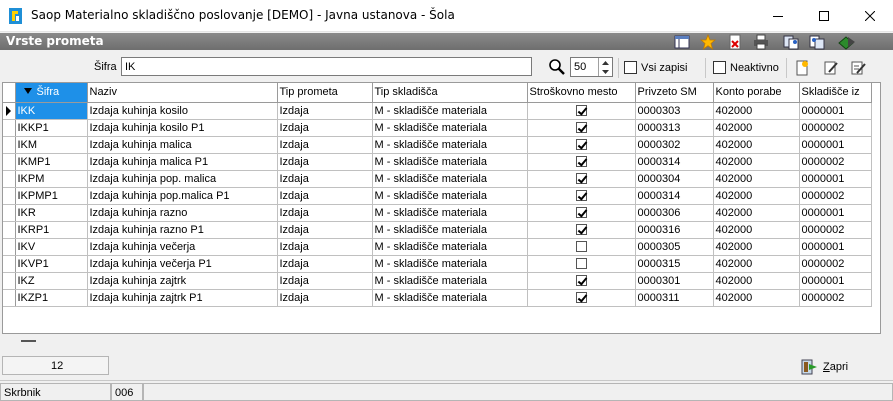  Describe the element at coordinates (55, 392) in the screenshot. I see `status-user: Skrbnik` at that location.